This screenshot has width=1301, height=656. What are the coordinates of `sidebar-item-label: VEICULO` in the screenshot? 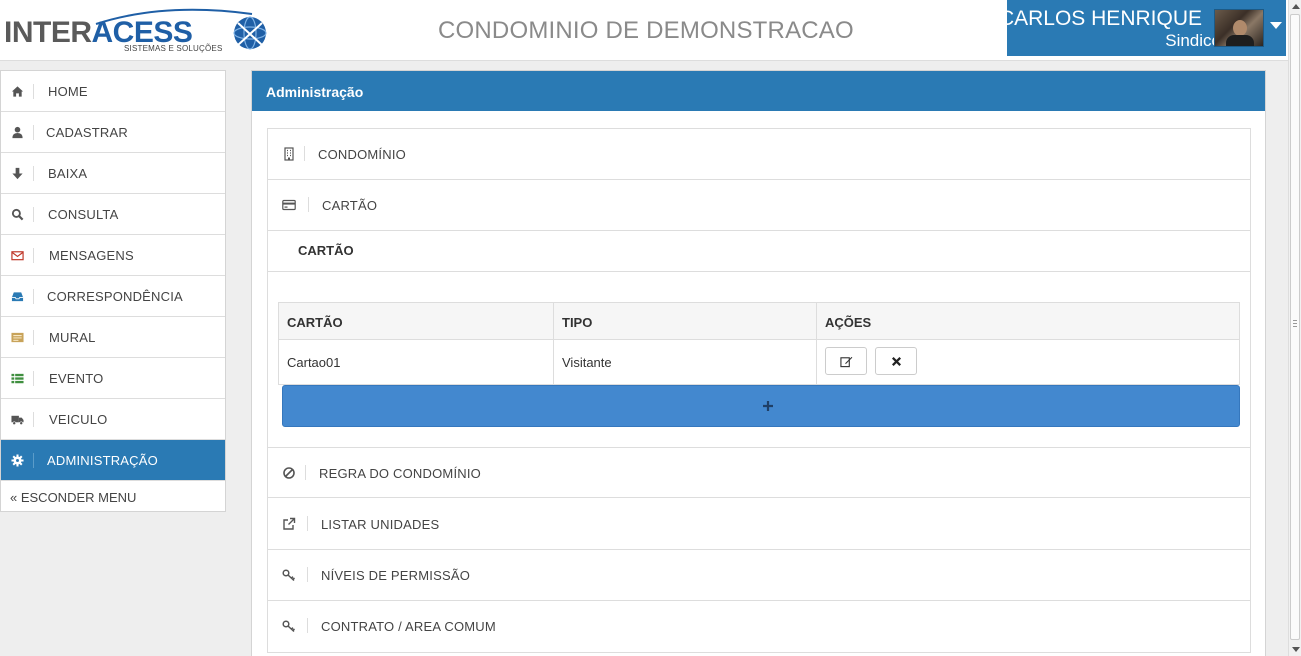 It's located at (78, 419).